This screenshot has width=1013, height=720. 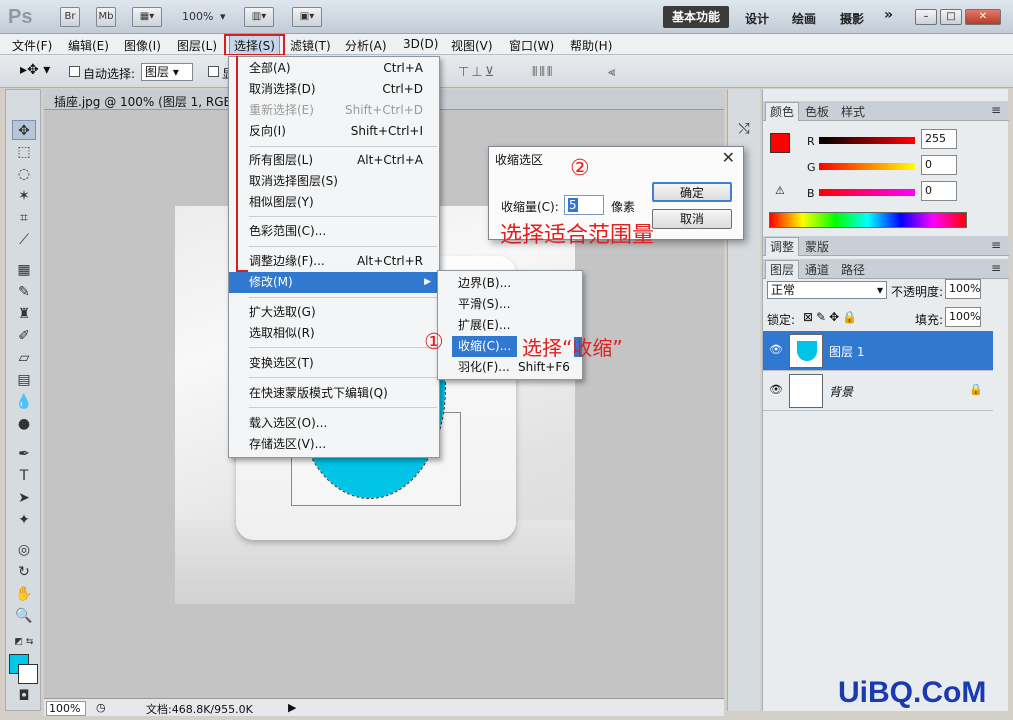 I want to click on fill-input: 100%, so click(x=963, y=317).